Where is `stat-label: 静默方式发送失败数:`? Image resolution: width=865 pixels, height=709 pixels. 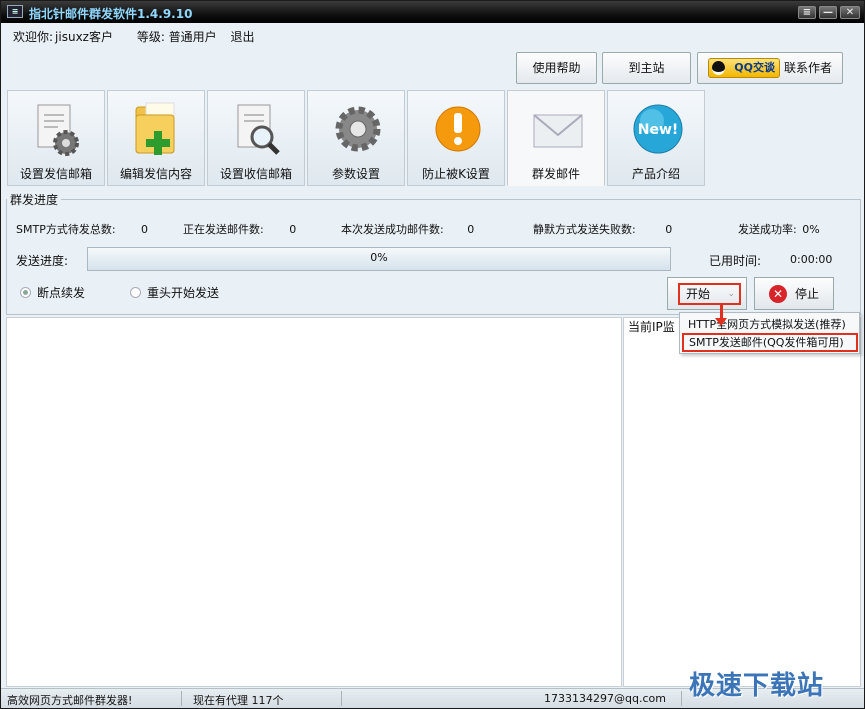
stat-label: 静默方式发送失败数: is located at coordinates (584, 229).